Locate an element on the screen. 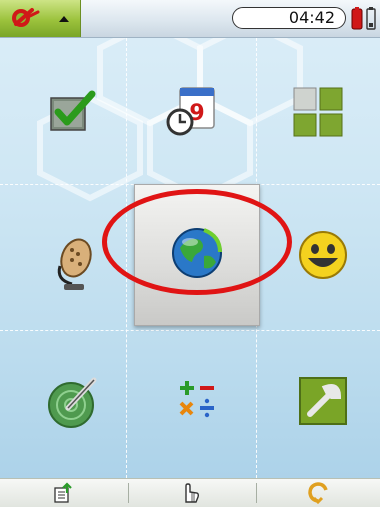 The width and height of the screenshot is (380, 507). app-tasks is located at coordinates (63, 111).